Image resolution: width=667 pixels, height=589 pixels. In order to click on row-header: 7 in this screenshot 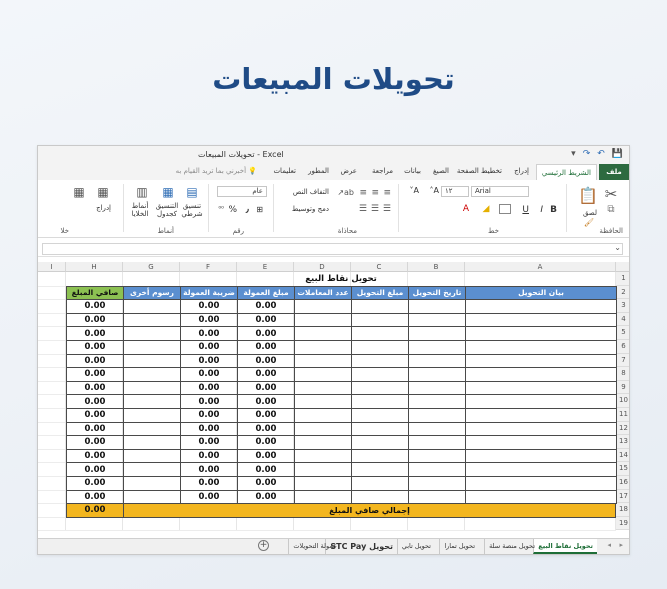, I will do `click(622, 360)`.